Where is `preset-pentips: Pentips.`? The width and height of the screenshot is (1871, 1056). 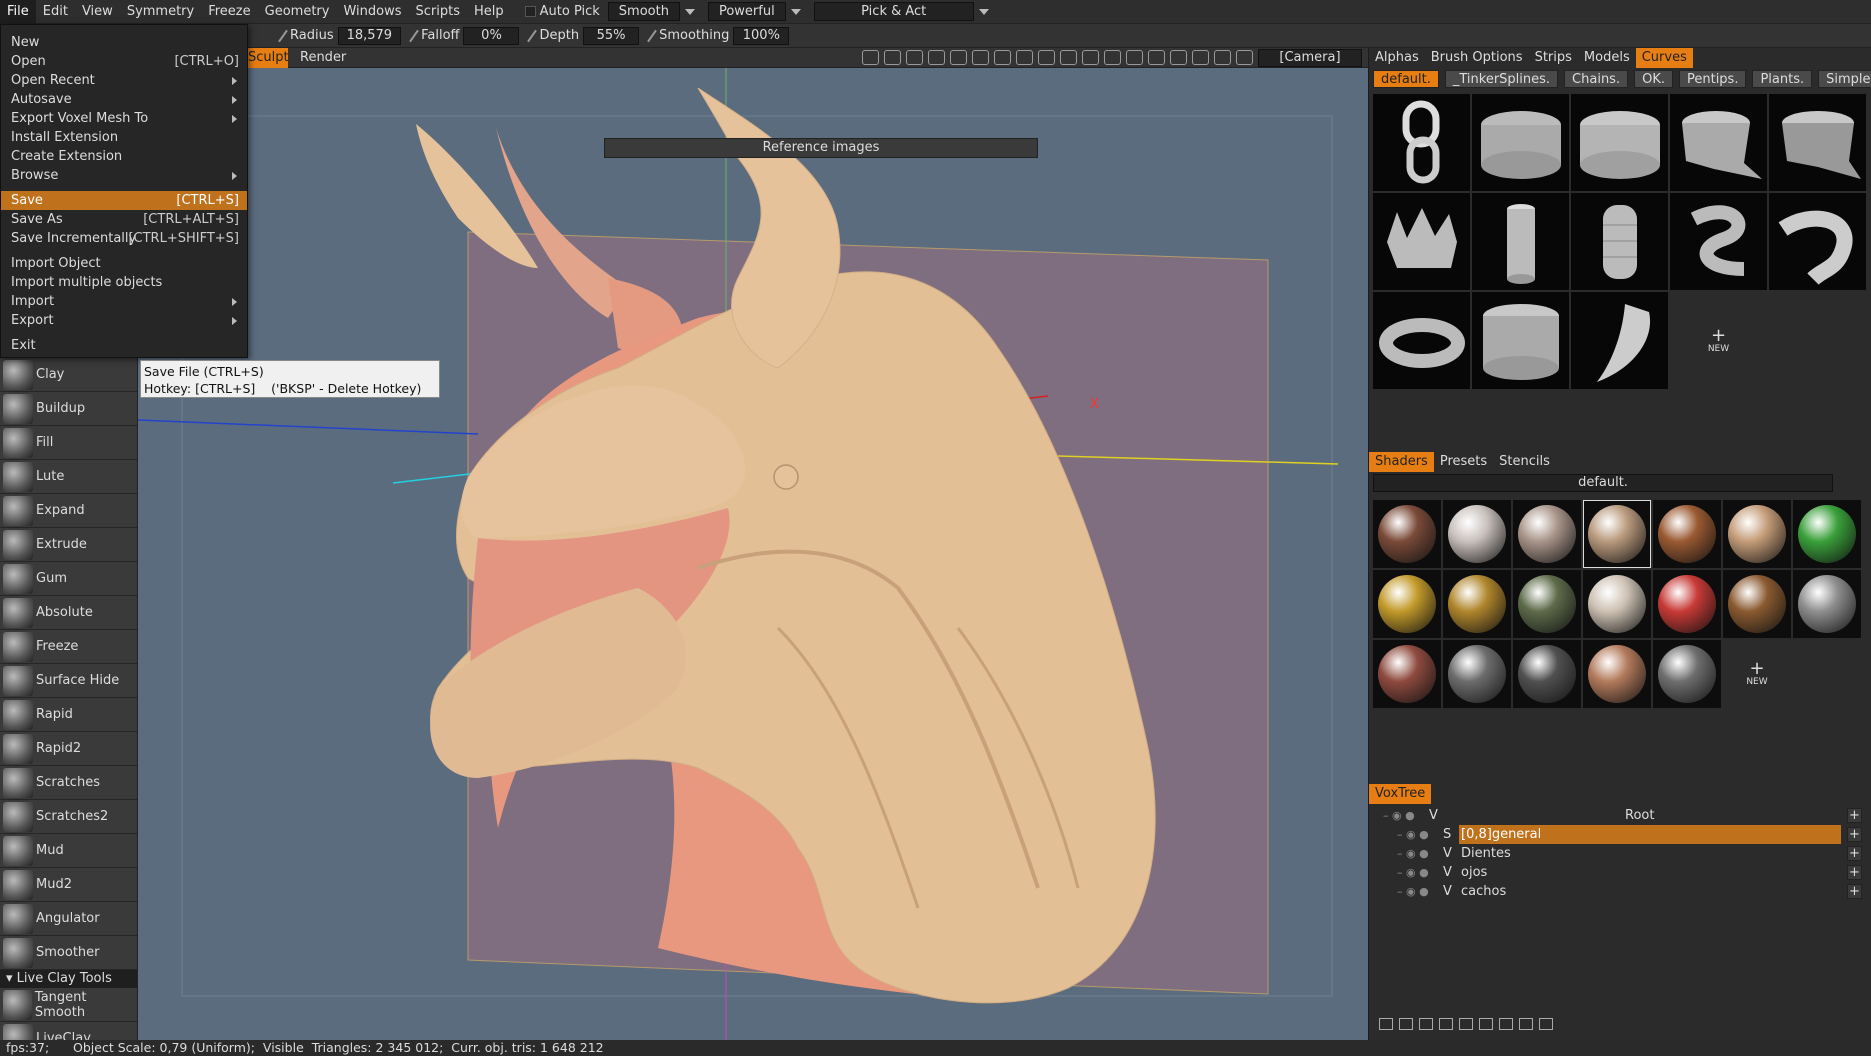
preset-pentips: Pentips. is located at coordinates (1712, 79).